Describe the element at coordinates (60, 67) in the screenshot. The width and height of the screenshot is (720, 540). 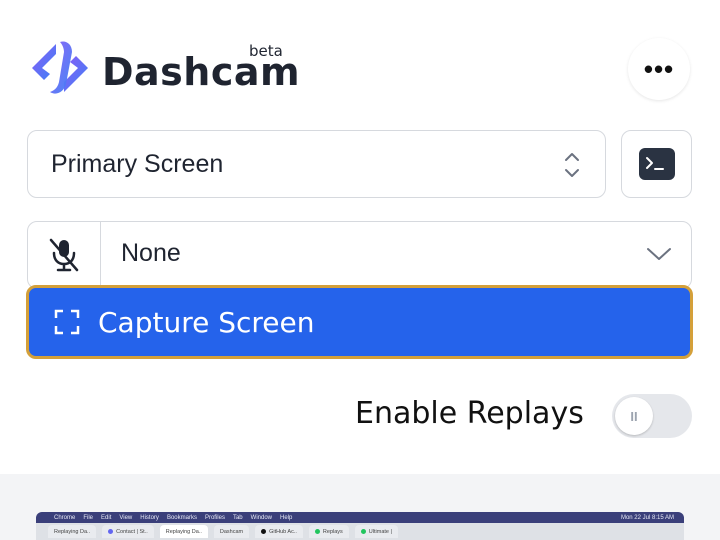
I see `dashcam-logo-icon` at that location.